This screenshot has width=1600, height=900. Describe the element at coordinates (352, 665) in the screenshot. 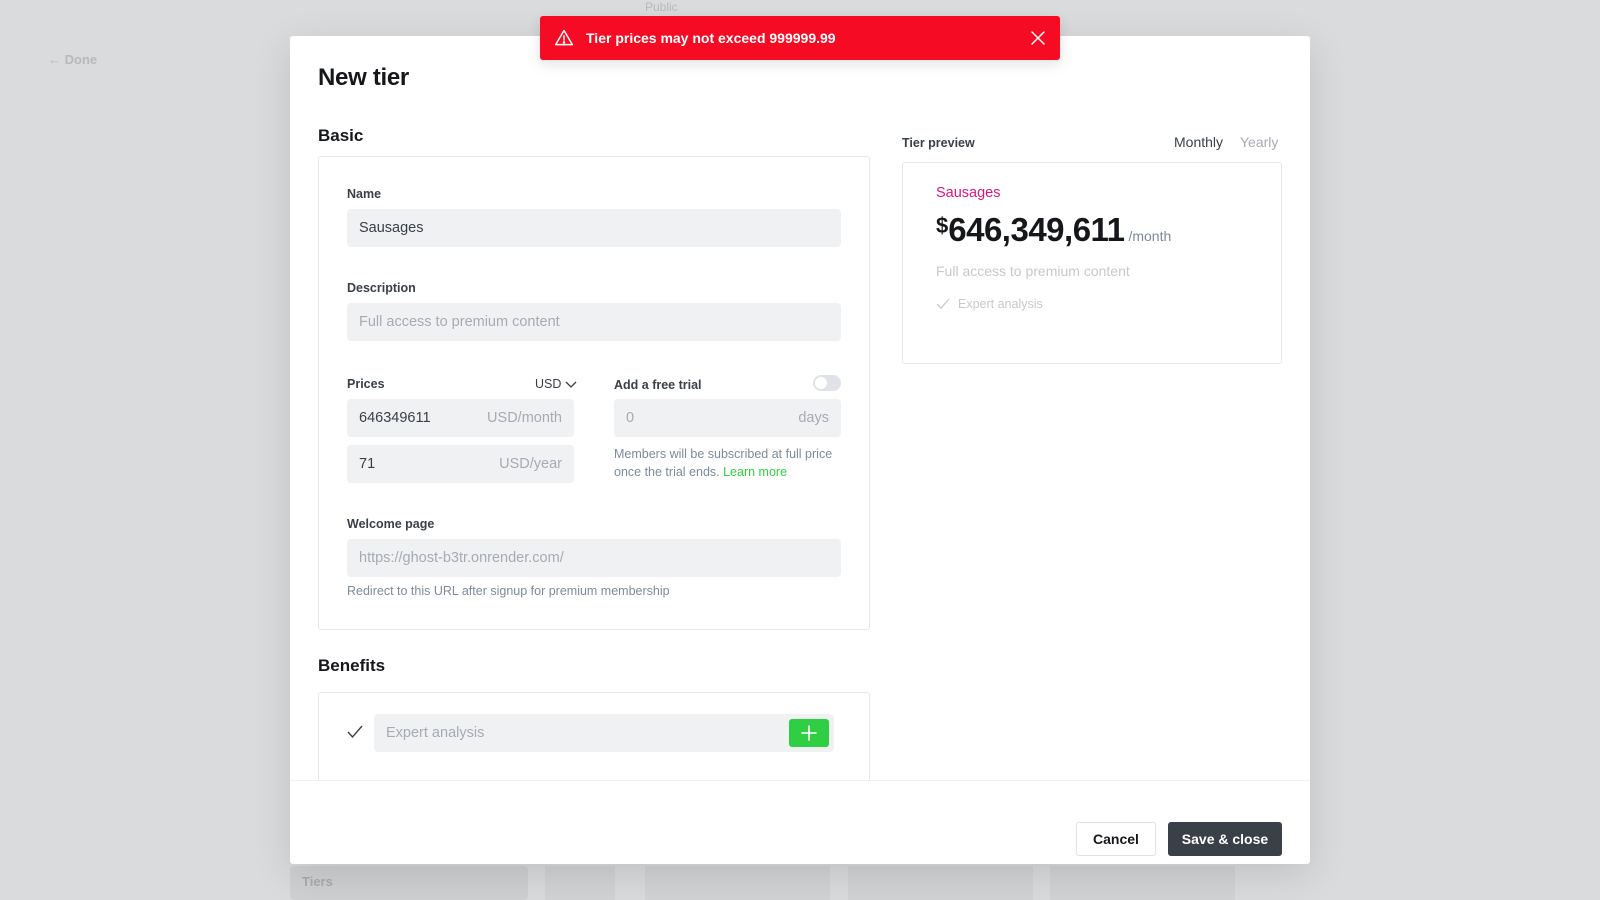

I see `benefits-section-title: Benefits` at that location.